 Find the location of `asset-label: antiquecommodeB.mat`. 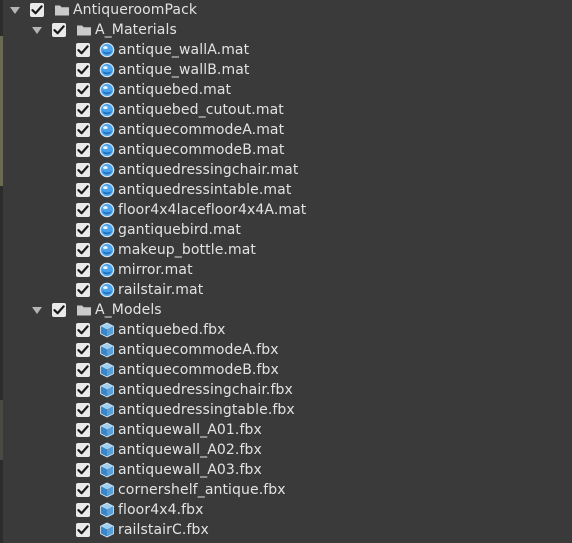

asset-label: antiquecommodeB.mat is located at coordinates (201, 150).